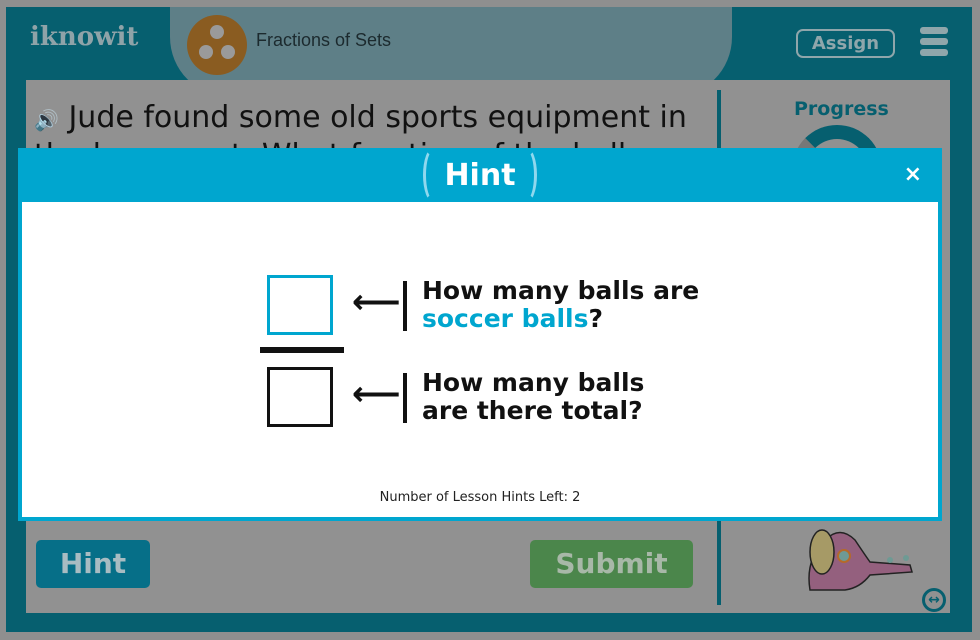 The width and height of the screenshot is (980, 640). Describe the element at coordinates (533, 382) in the screenshot. I see `denominator-text-1: How many balls` at that location.